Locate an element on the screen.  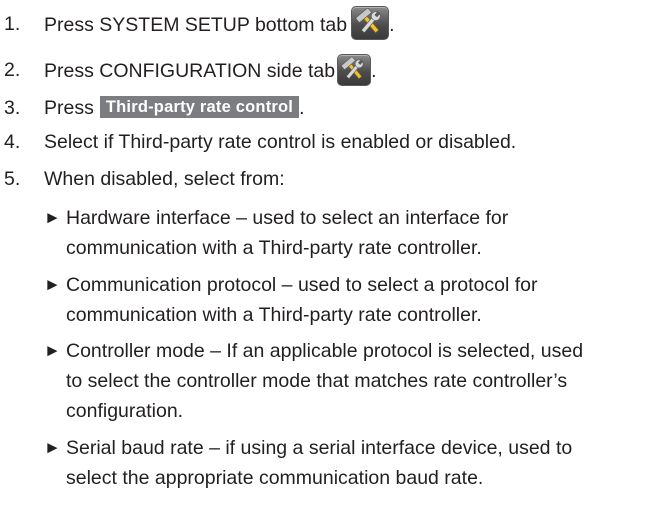
option-line: configuration. is located at coordinates (125, 411).